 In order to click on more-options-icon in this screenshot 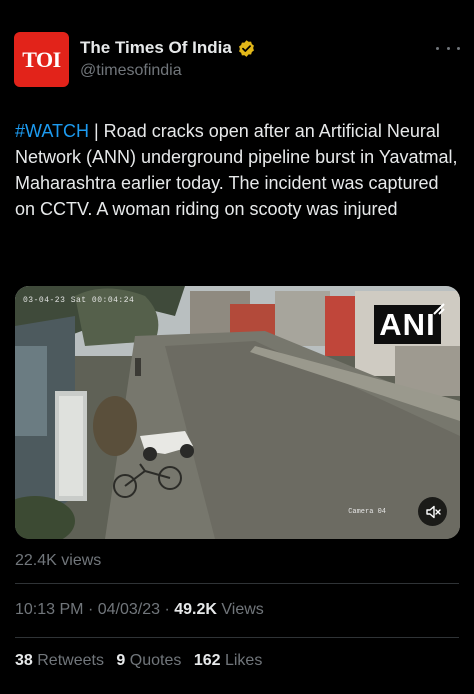, I will do `click(448, 48)`.